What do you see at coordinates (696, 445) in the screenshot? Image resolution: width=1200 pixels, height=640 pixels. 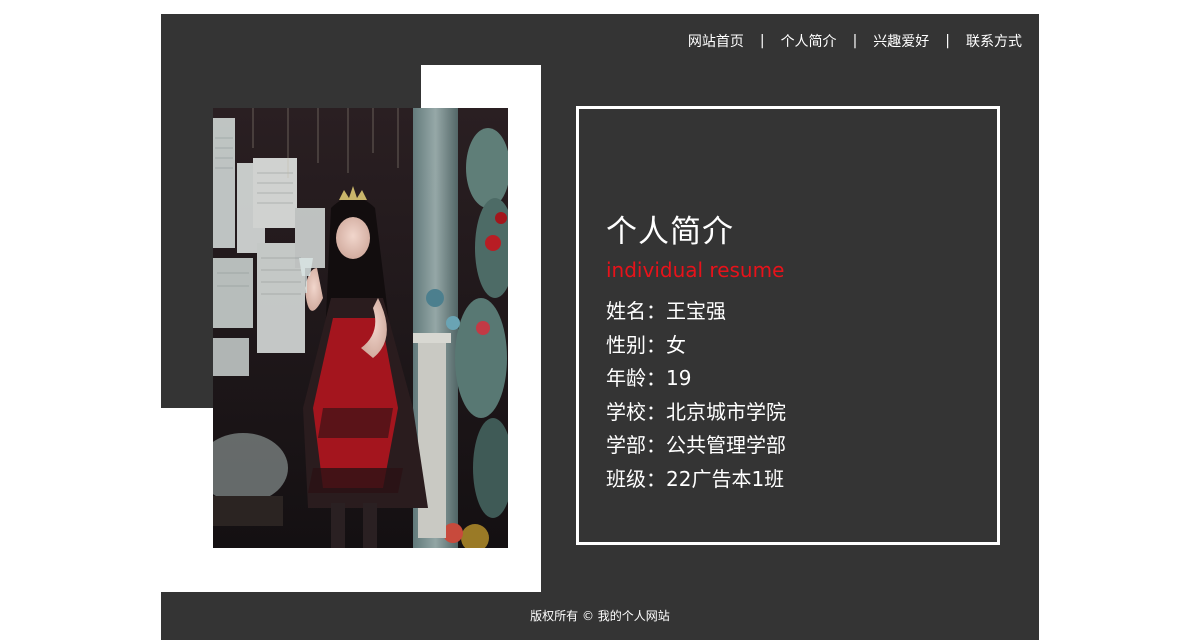 I see `resume-row-department: 学部：公共管理学部` at bounding box center [696, 445].